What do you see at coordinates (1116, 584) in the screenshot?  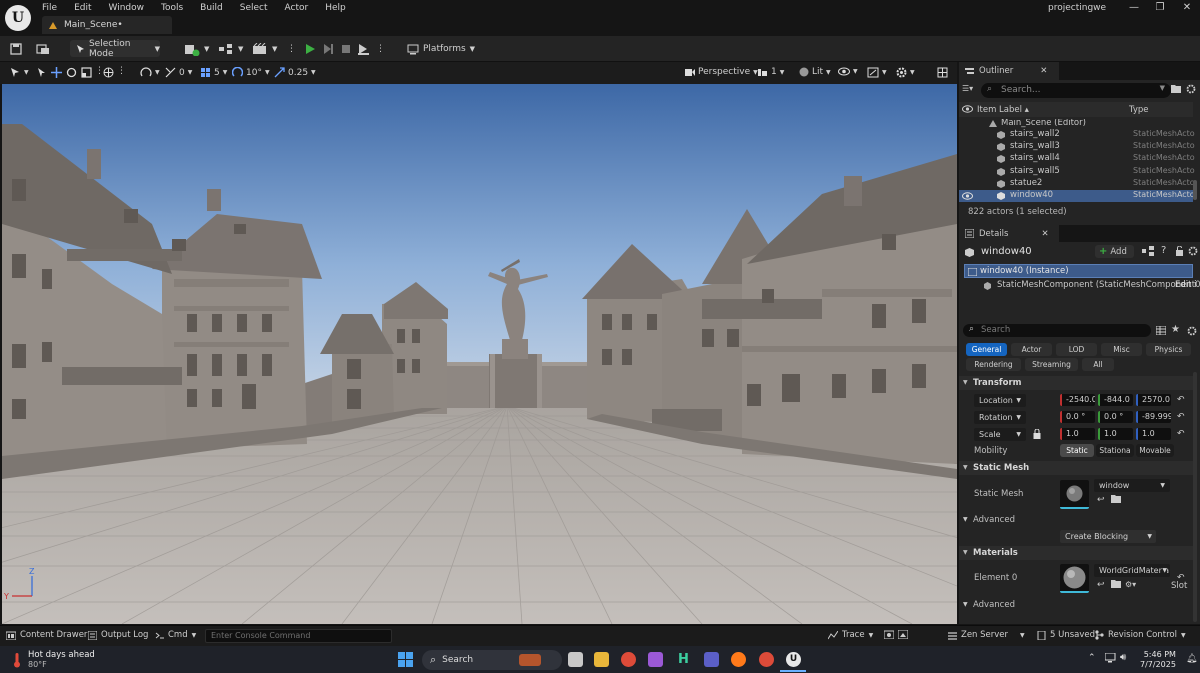 I see `browse-folder-icon` at bounding box center [1116, 584].